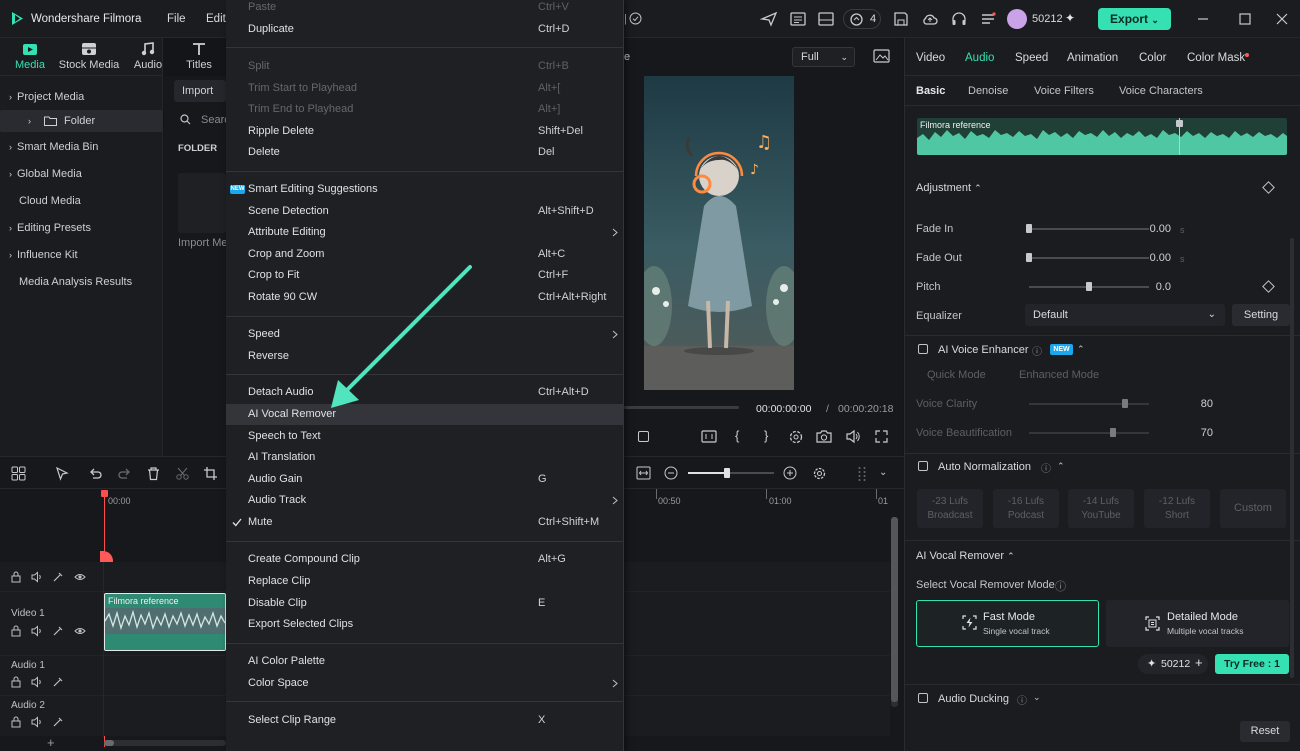 The height and width of the screenshot is (751, 1300). I want to click on add-track-icon: +, so click(51, 742).